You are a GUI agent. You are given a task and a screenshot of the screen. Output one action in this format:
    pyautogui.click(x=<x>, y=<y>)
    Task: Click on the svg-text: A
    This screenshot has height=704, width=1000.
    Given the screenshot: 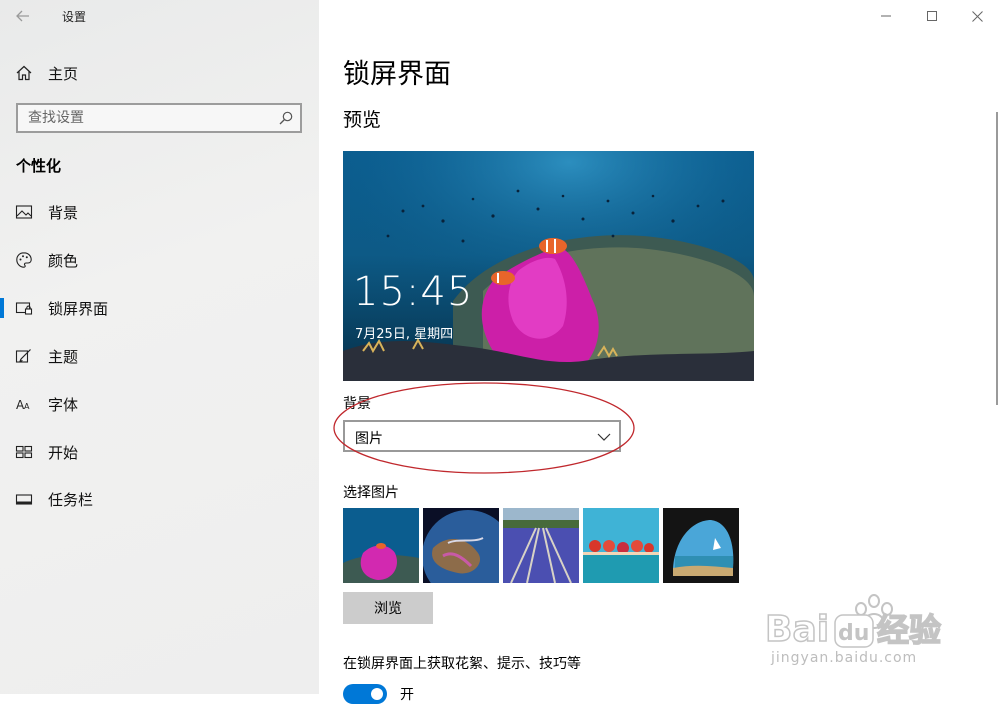 What is the action you would take?
    pyautogui.click(x=27, y=406)
    